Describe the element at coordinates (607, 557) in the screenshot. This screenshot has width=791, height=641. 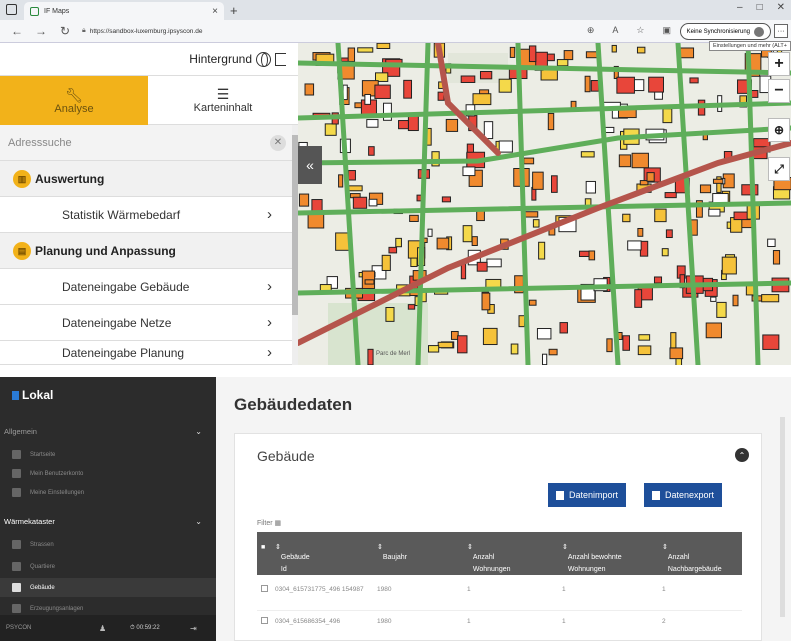
I see `col-bewohnt: ⇕ Anzahl bewohnte Wohnungen` at that location.